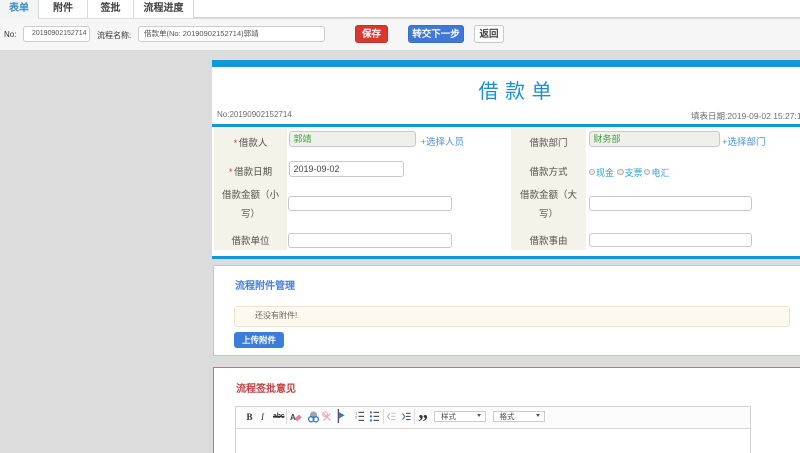 The width and height of the screenshot is (800, 453). What do you see at coordinates (356, 417) in the screenshot?
I see `svg-text: 2` at bounding box center [356, 417].